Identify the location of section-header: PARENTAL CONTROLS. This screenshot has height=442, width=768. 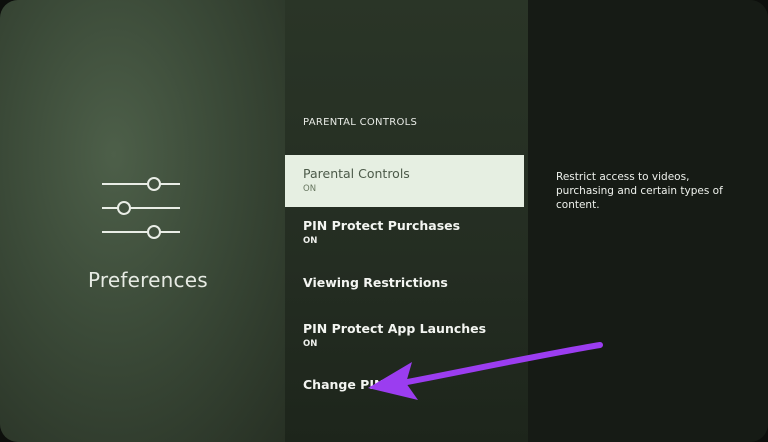
(360, 122).